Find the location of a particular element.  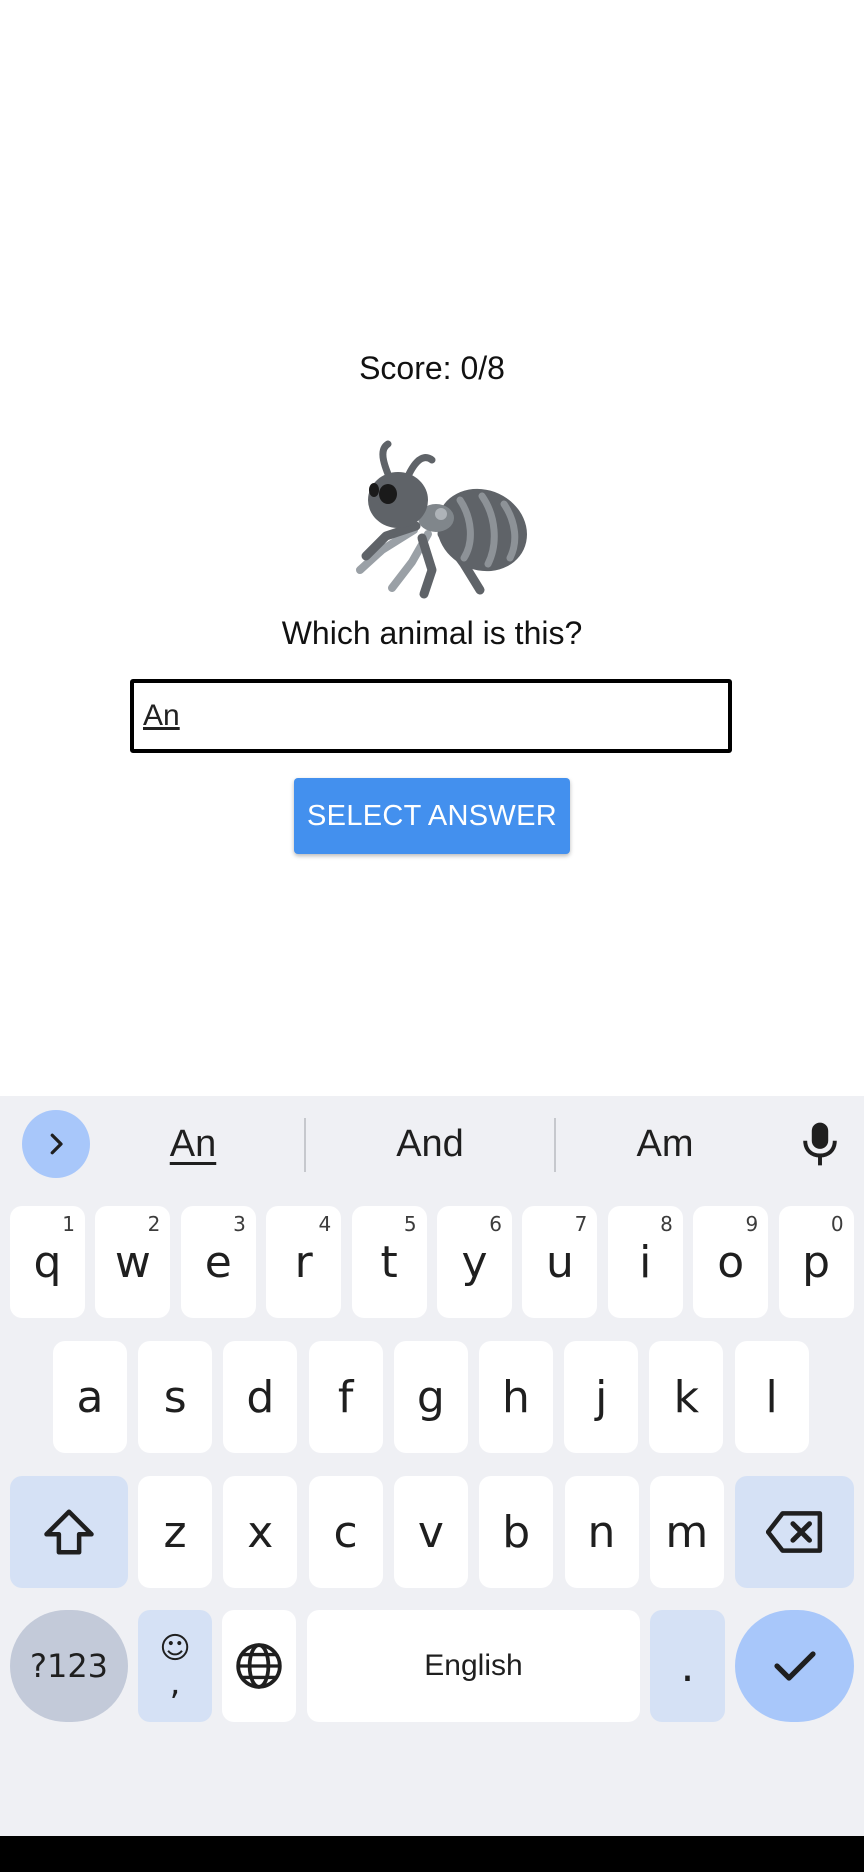

shift-icon is located at coordinates (69, 1532).